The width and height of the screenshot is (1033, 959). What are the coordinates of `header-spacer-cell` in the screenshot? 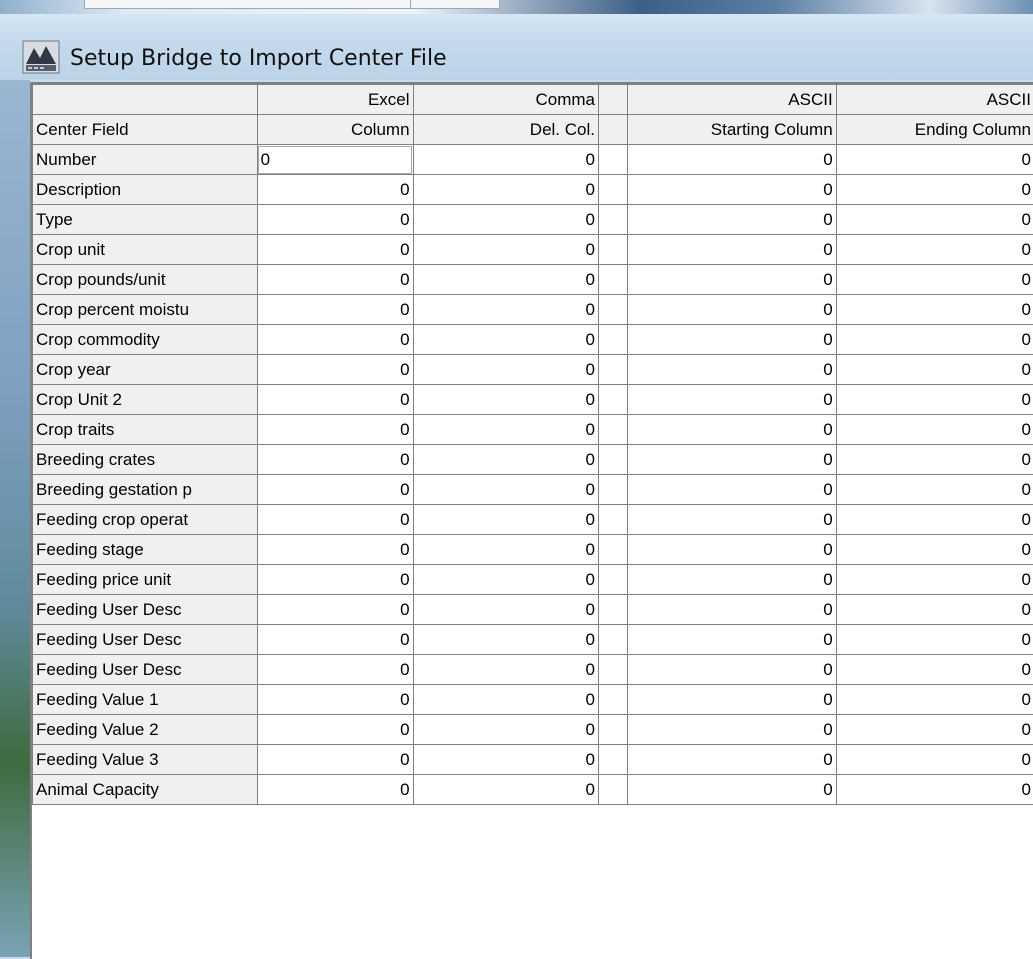 It's located at (612, 100).